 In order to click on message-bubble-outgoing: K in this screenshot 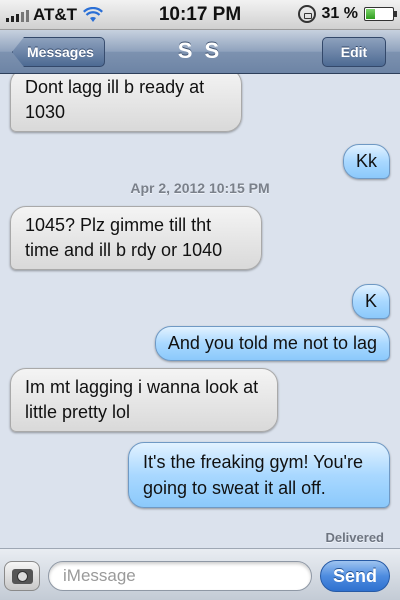, I will do `click(370, 301)`.